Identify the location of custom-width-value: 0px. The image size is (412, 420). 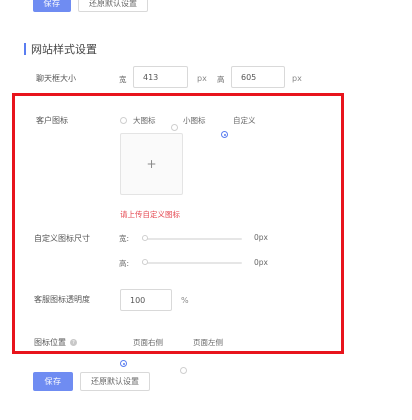
(261, 237).